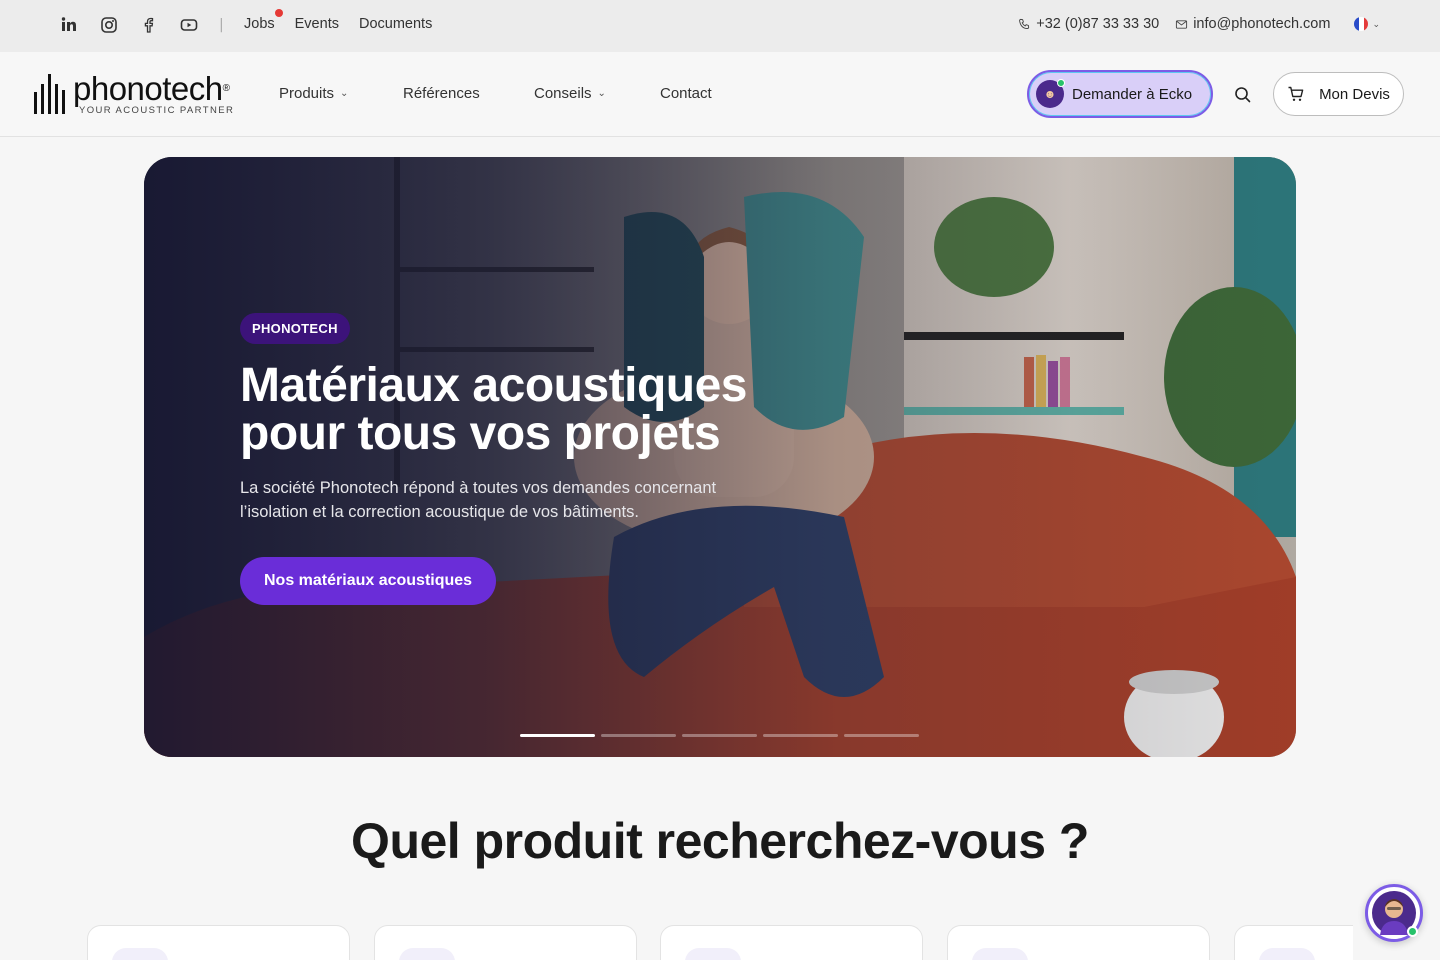  Describe the element at coordinates (157, 110) in the screenshot. I see `logo-tagline: YOUR ACOUSTIC PARTNER` at that location.